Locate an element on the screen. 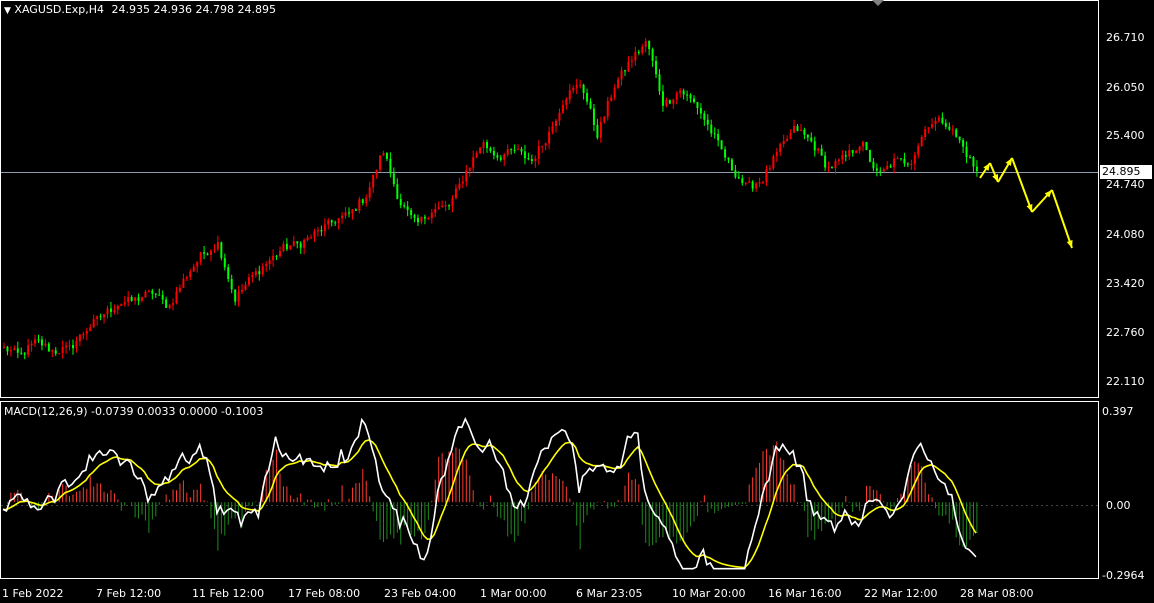  price-tick: 26.050 is located at coordinates (1125, 87).